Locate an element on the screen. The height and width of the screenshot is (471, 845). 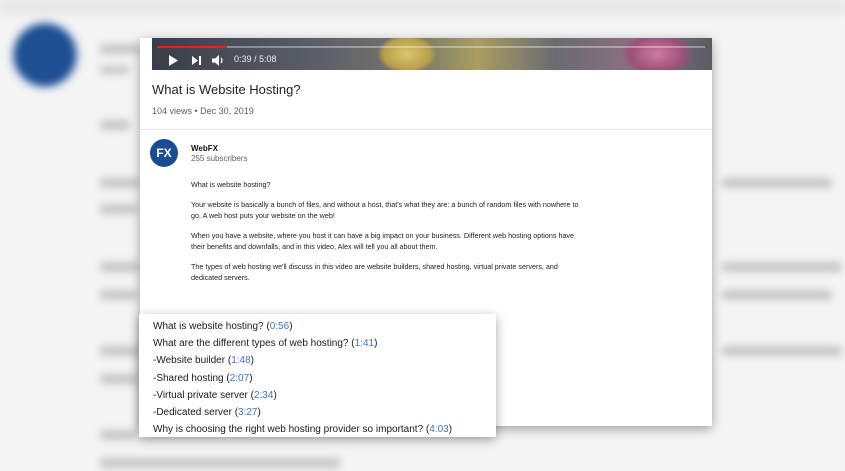
chapter-label: -Dedicated server ( is located at coordinates (196, 413).